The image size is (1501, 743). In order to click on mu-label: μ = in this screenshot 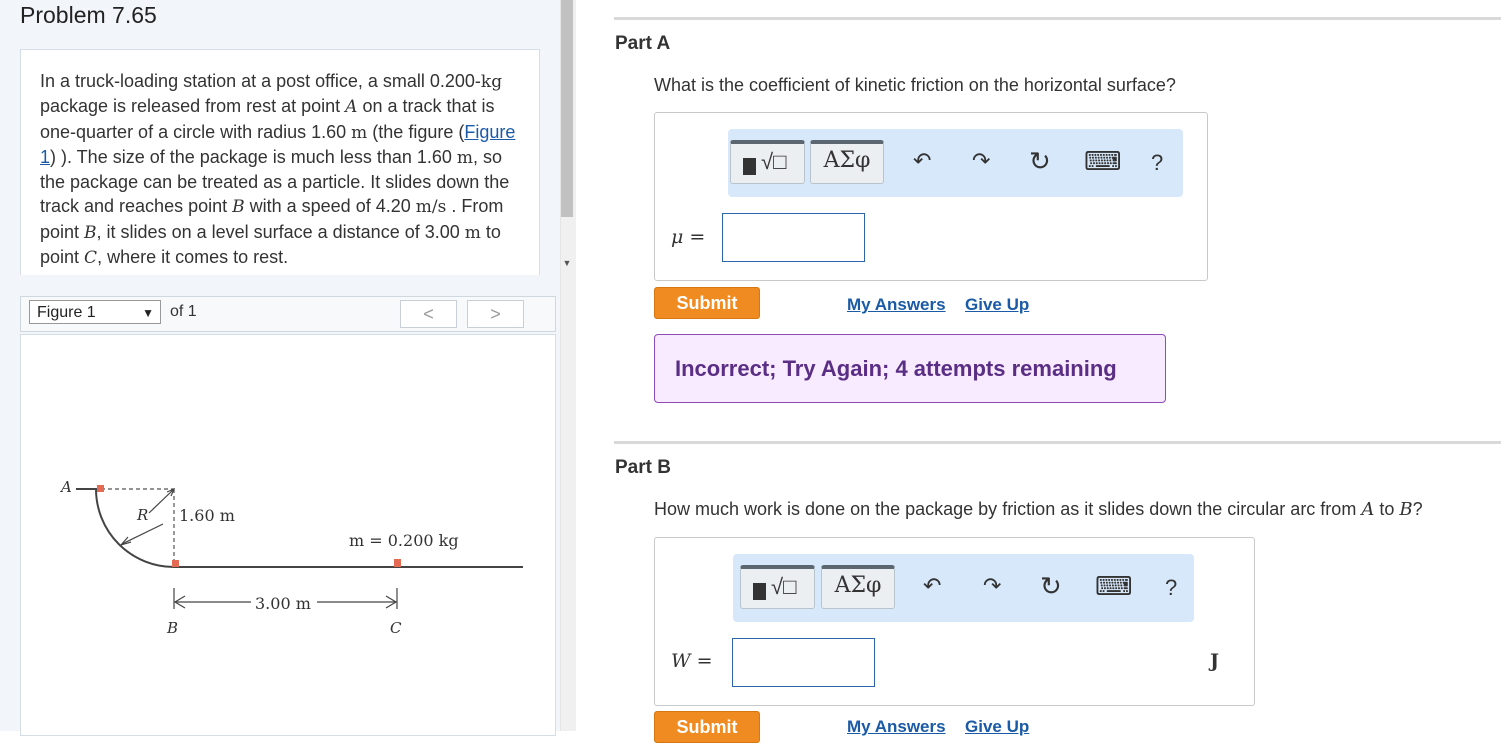, I will do `click(688, 237)`.